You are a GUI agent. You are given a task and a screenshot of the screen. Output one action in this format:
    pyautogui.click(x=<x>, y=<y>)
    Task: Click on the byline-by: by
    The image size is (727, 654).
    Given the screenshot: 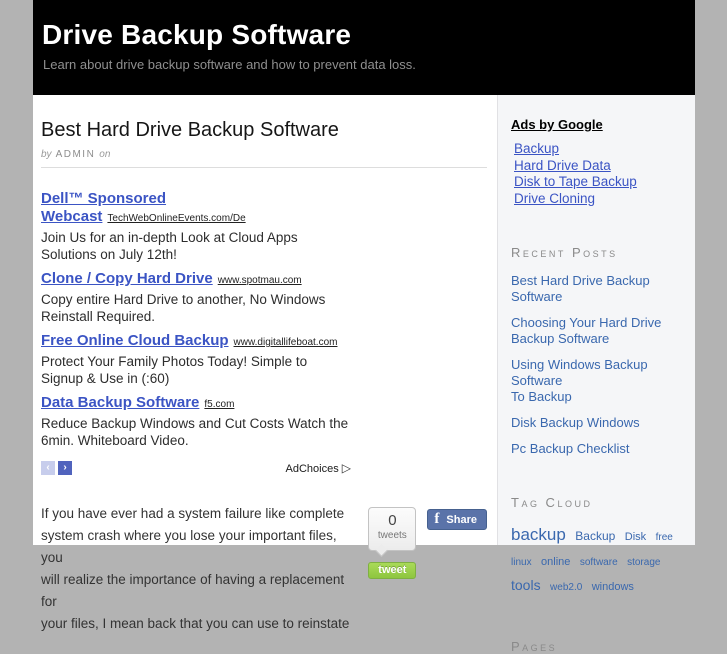 What is the action you would take?
    pyautogui.click(x=46, y=154)
    